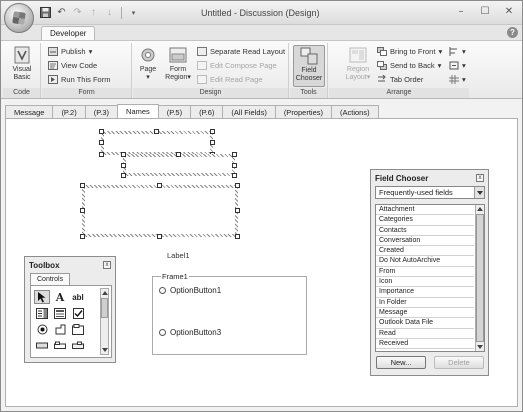  Describe the element at coordinates (425, 282) in the screenshot. I see `field-item: Icon` at that location.